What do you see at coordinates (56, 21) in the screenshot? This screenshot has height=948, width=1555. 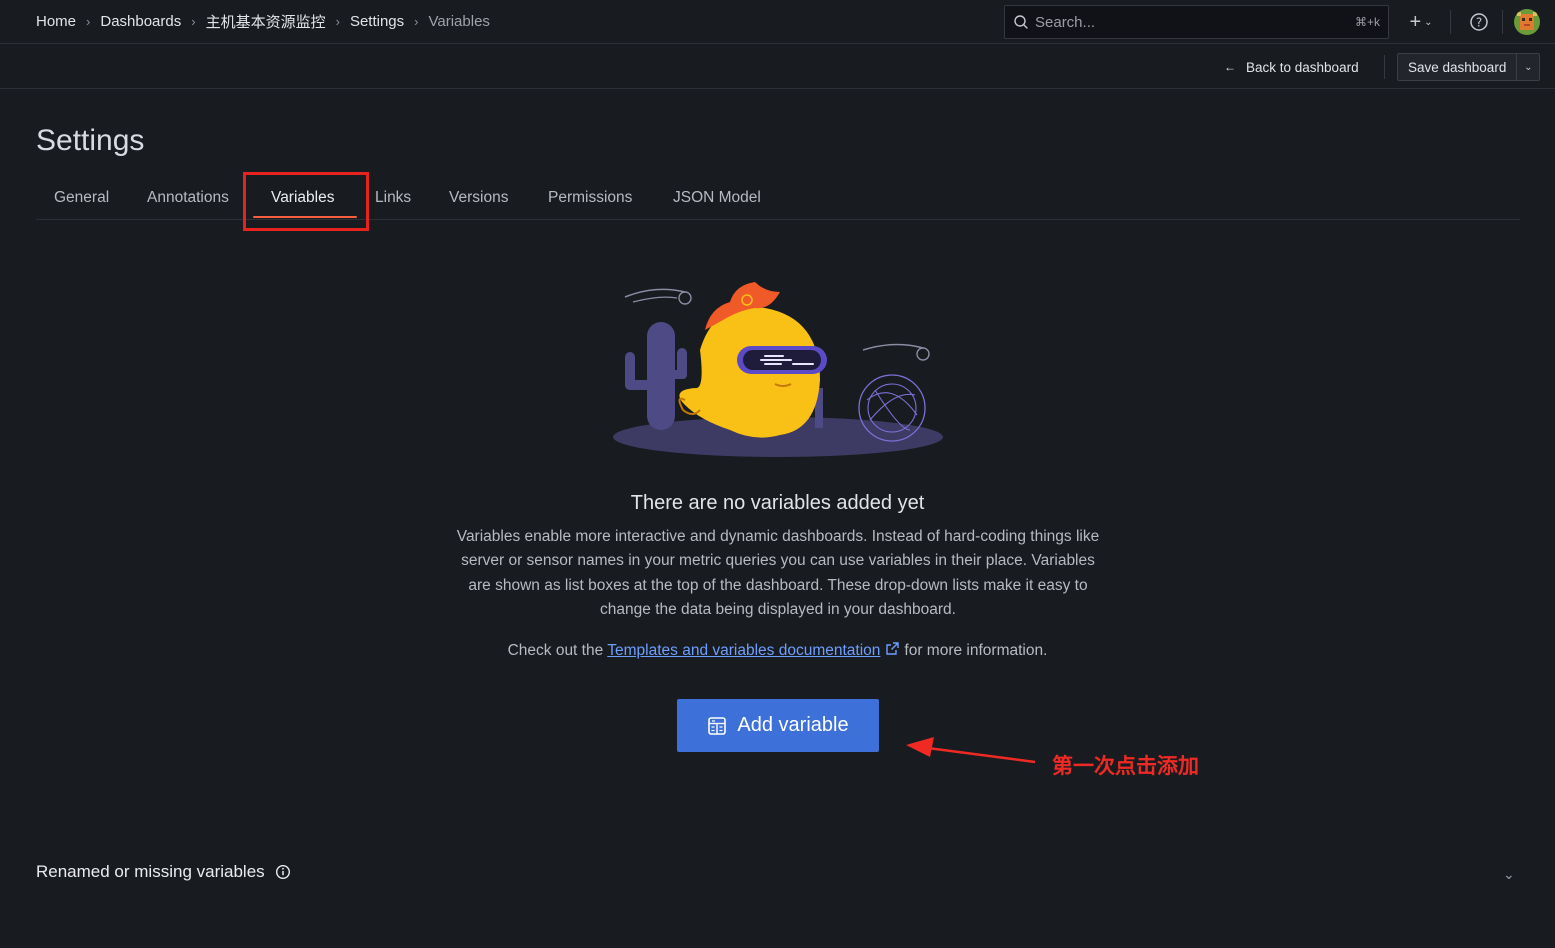 I see `breadcrumb-home: Home` at bounding box center [56, 21].